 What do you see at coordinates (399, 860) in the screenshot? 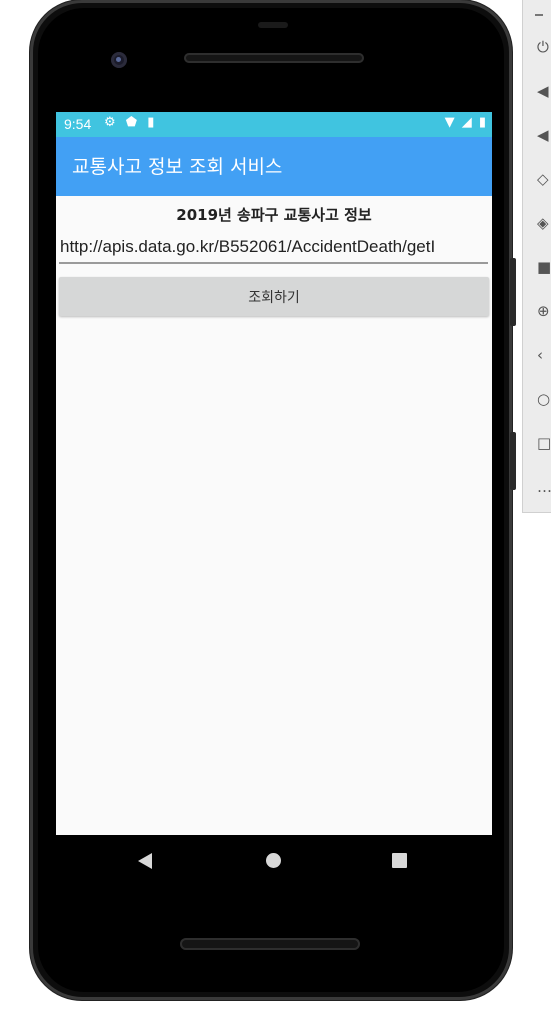
I see `recents-icon` at bounding box center [399, 860].